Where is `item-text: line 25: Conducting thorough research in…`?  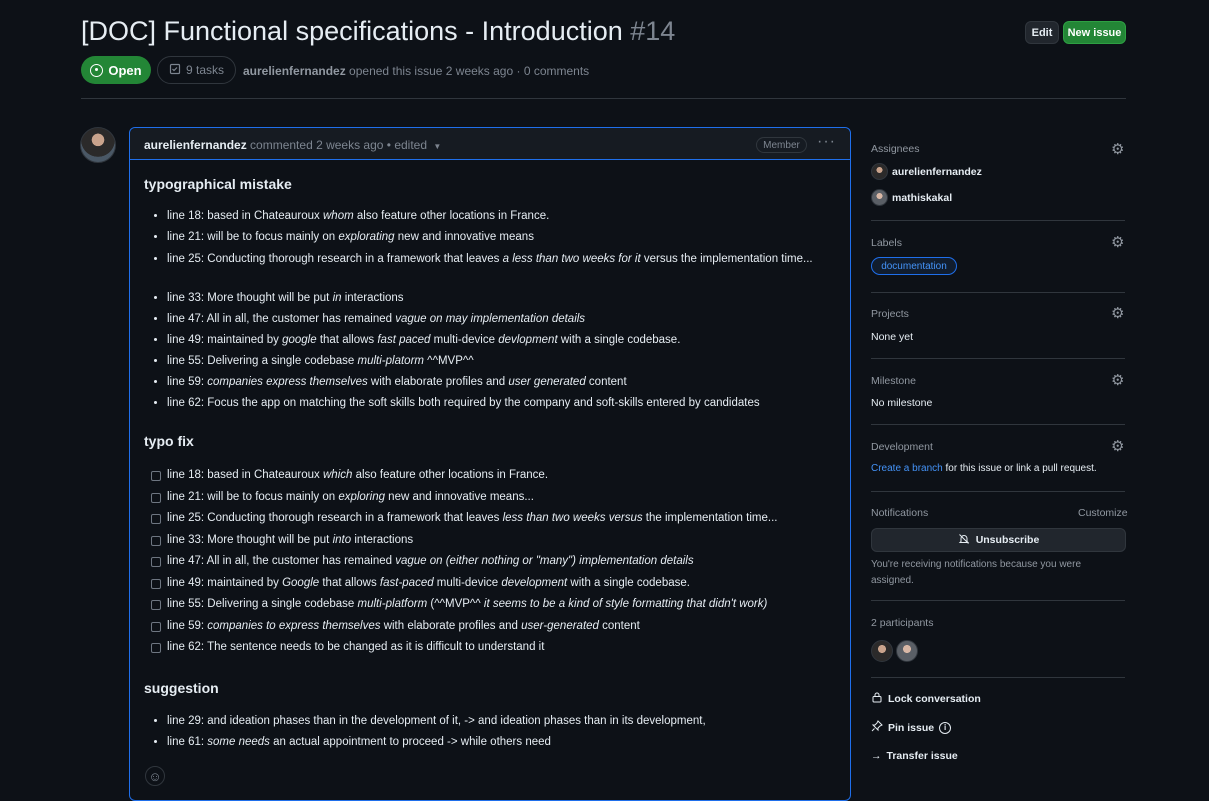 item-text: line 25: Conducting thorough research in… is located at coordinates (472, 518).